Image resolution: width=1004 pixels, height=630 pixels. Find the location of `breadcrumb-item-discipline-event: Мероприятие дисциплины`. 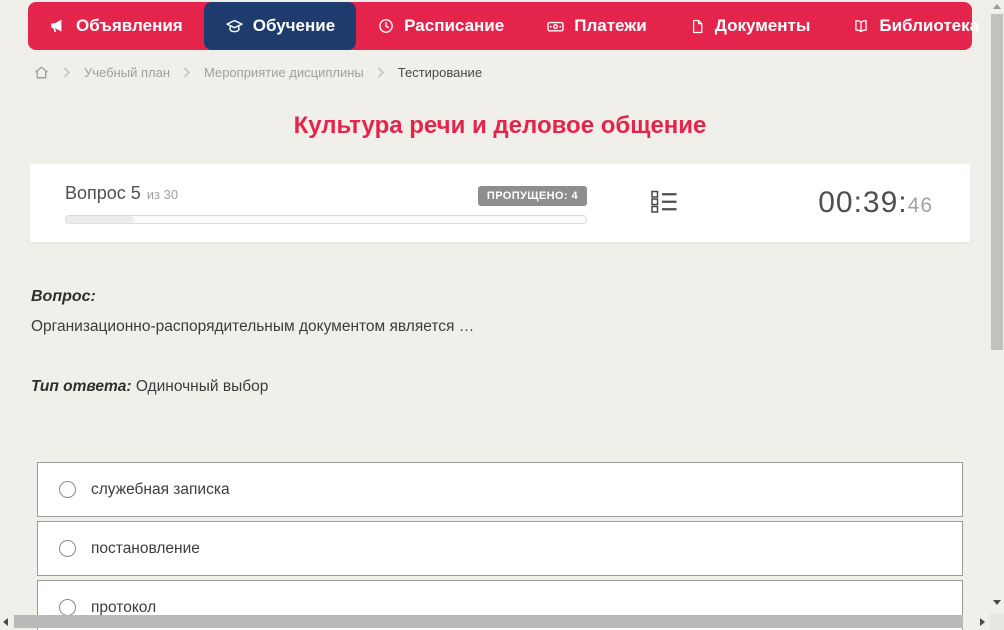

breadcrumb-item-discipline-event: Мероприятие дисциплины is located at coordinates (284, 72).